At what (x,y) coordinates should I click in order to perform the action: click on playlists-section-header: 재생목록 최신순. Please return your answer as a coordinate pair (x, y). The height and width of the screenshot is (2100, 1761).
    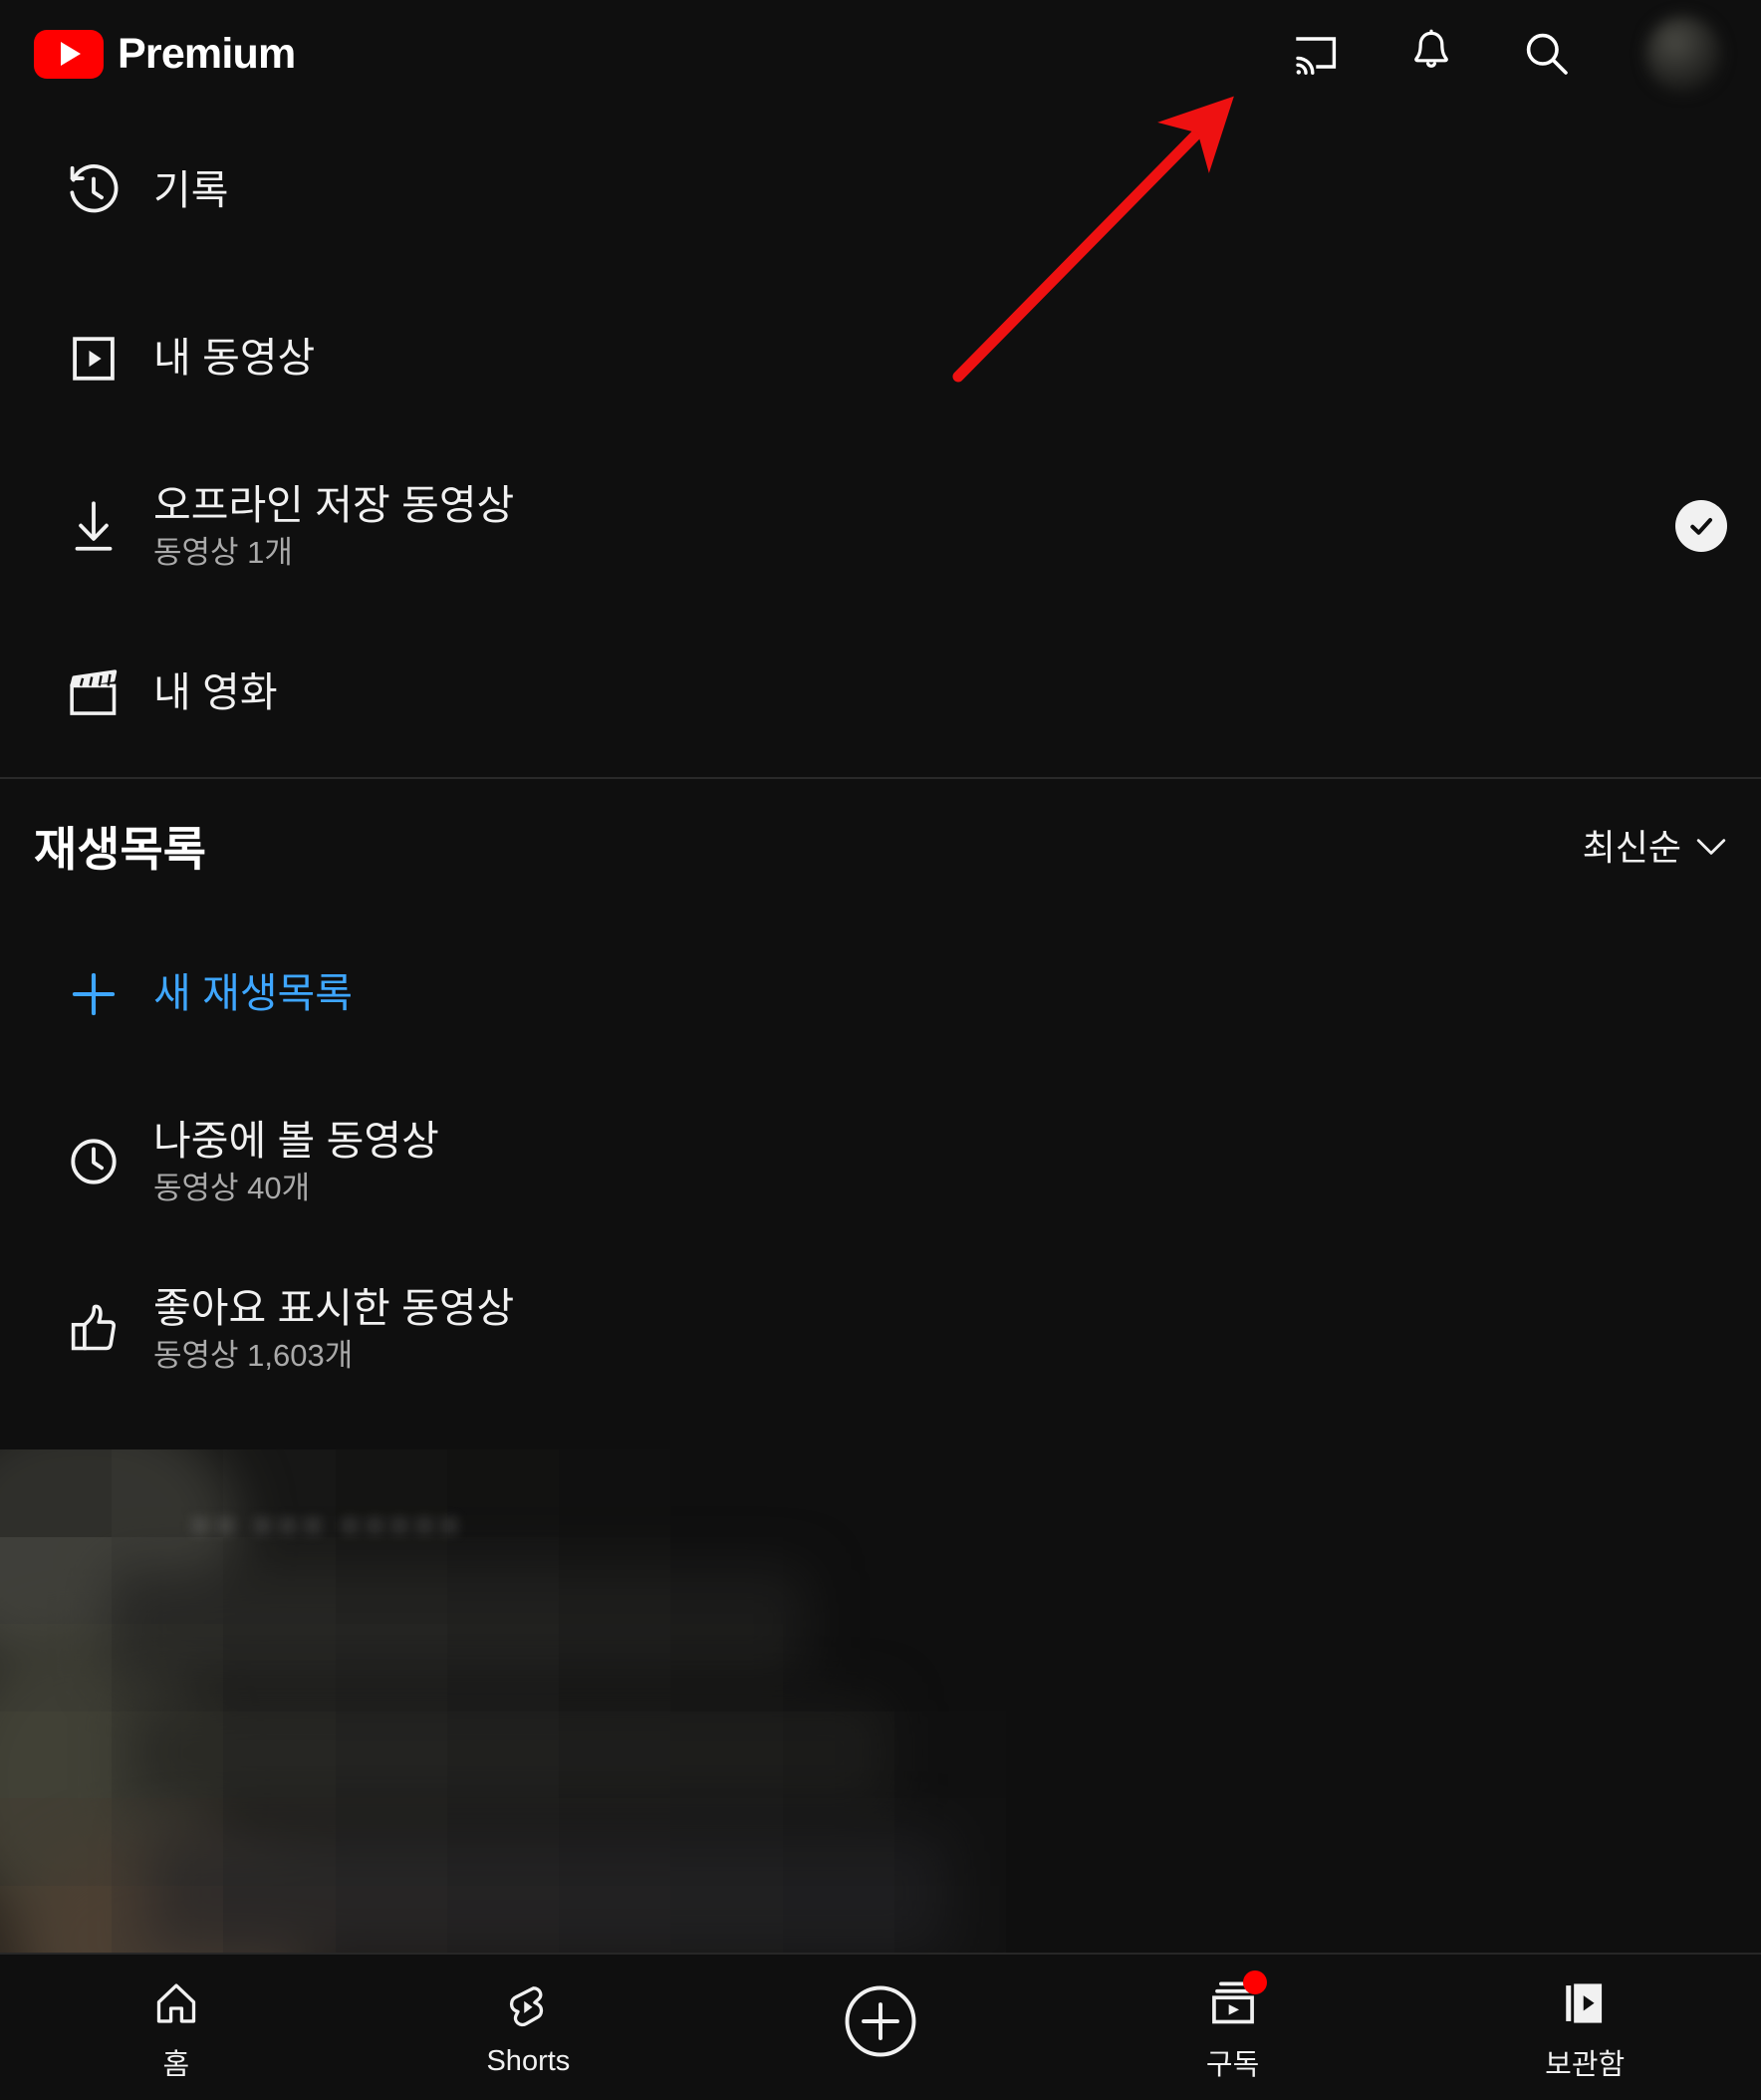
    Looking at the image, I should click on (880, 845).